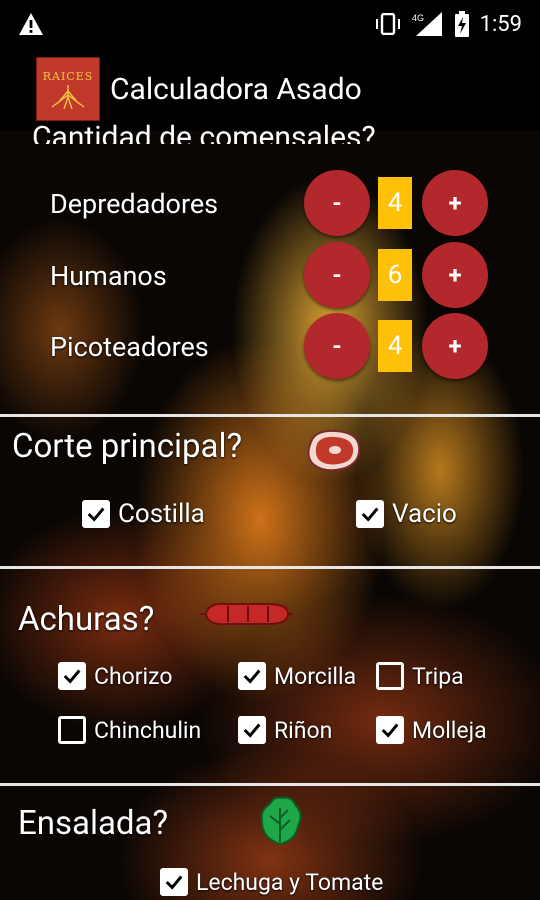 This screenshot has width=540, height=900. What do you see at coordinates (68, 76) in the screenshot?
I see `logo-text: RAICES` at bounding box center [68, 76].